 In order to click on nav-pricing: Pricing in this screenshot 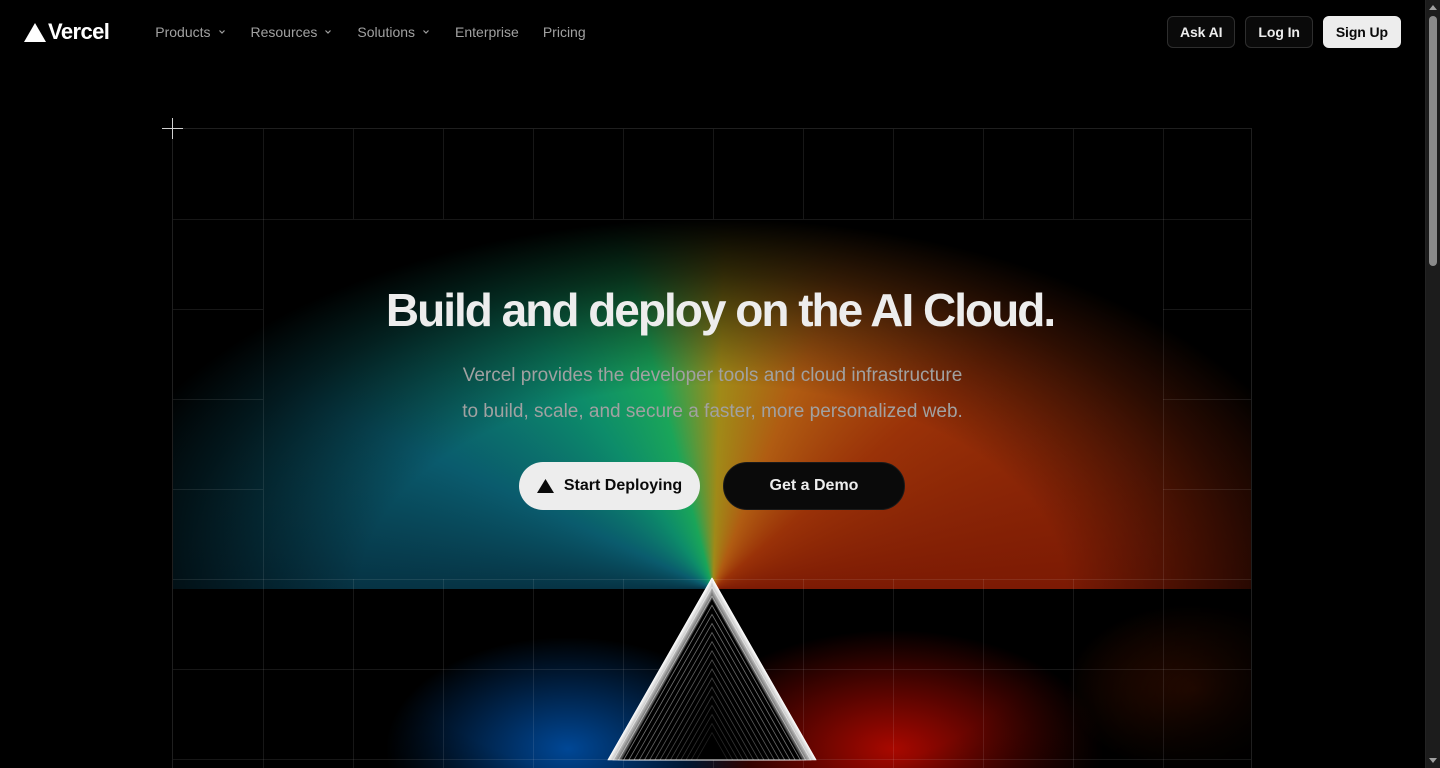, I will do `click(564, 32)`.